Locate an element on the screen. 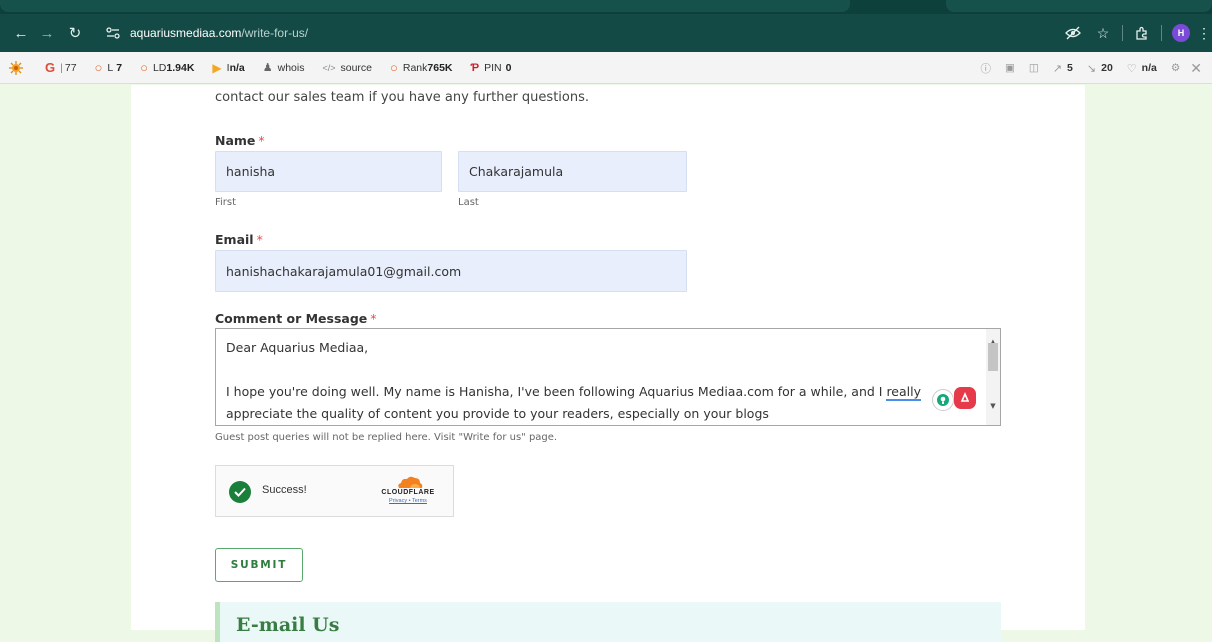  seo-external-links: ↗ 5 is located at coordinates (1063, 68).